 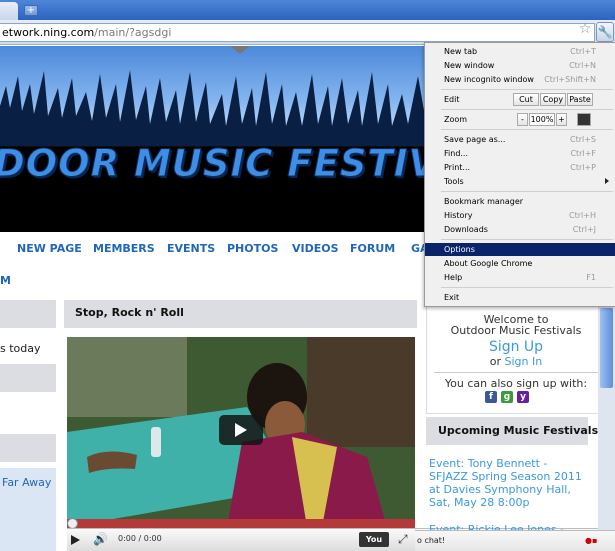 I want to click on address-bar: etwork.ning.com/main/?agsdgi, so click(x=297, y=32).